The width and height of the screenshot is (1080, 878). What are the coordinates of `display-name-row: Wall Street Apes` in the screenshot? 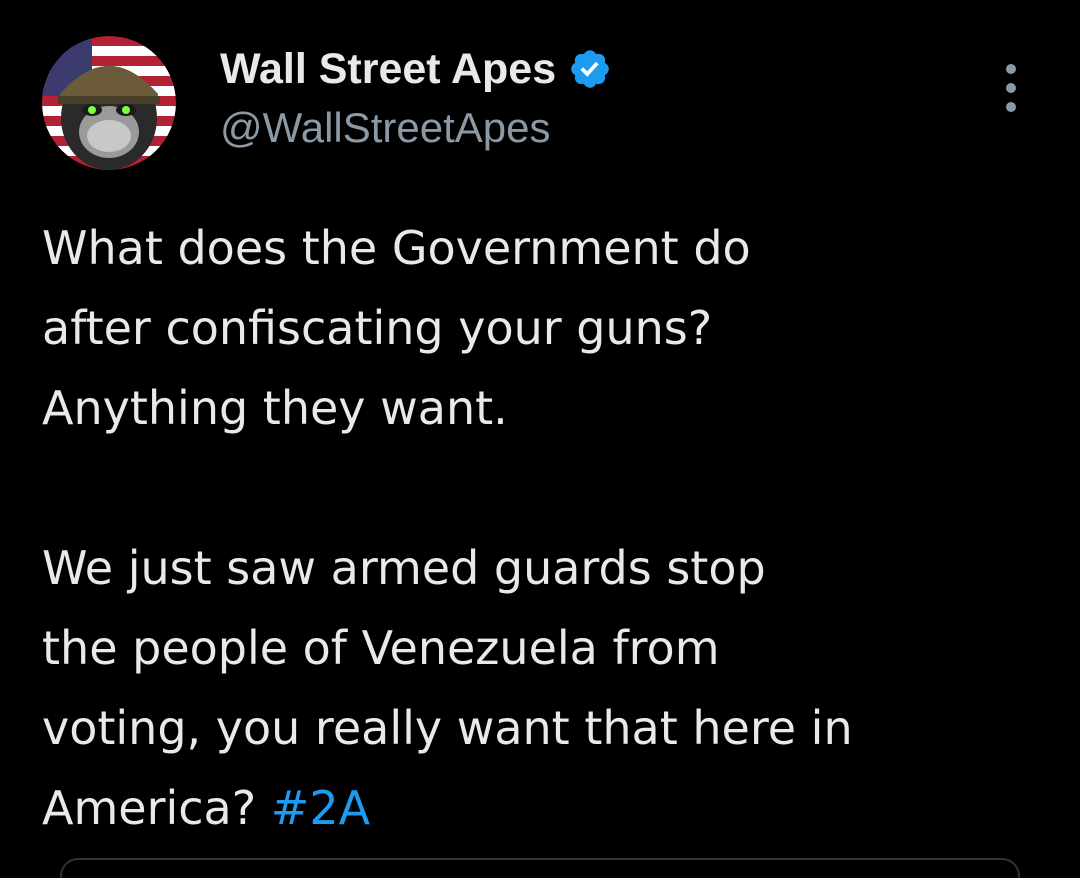 It's located at (416, 69).